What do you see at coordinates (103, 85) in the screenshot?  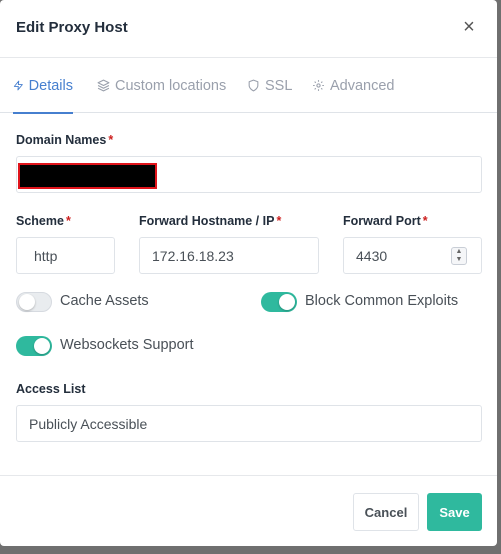 I see `layers-icon` at bounding box center [103, 85].